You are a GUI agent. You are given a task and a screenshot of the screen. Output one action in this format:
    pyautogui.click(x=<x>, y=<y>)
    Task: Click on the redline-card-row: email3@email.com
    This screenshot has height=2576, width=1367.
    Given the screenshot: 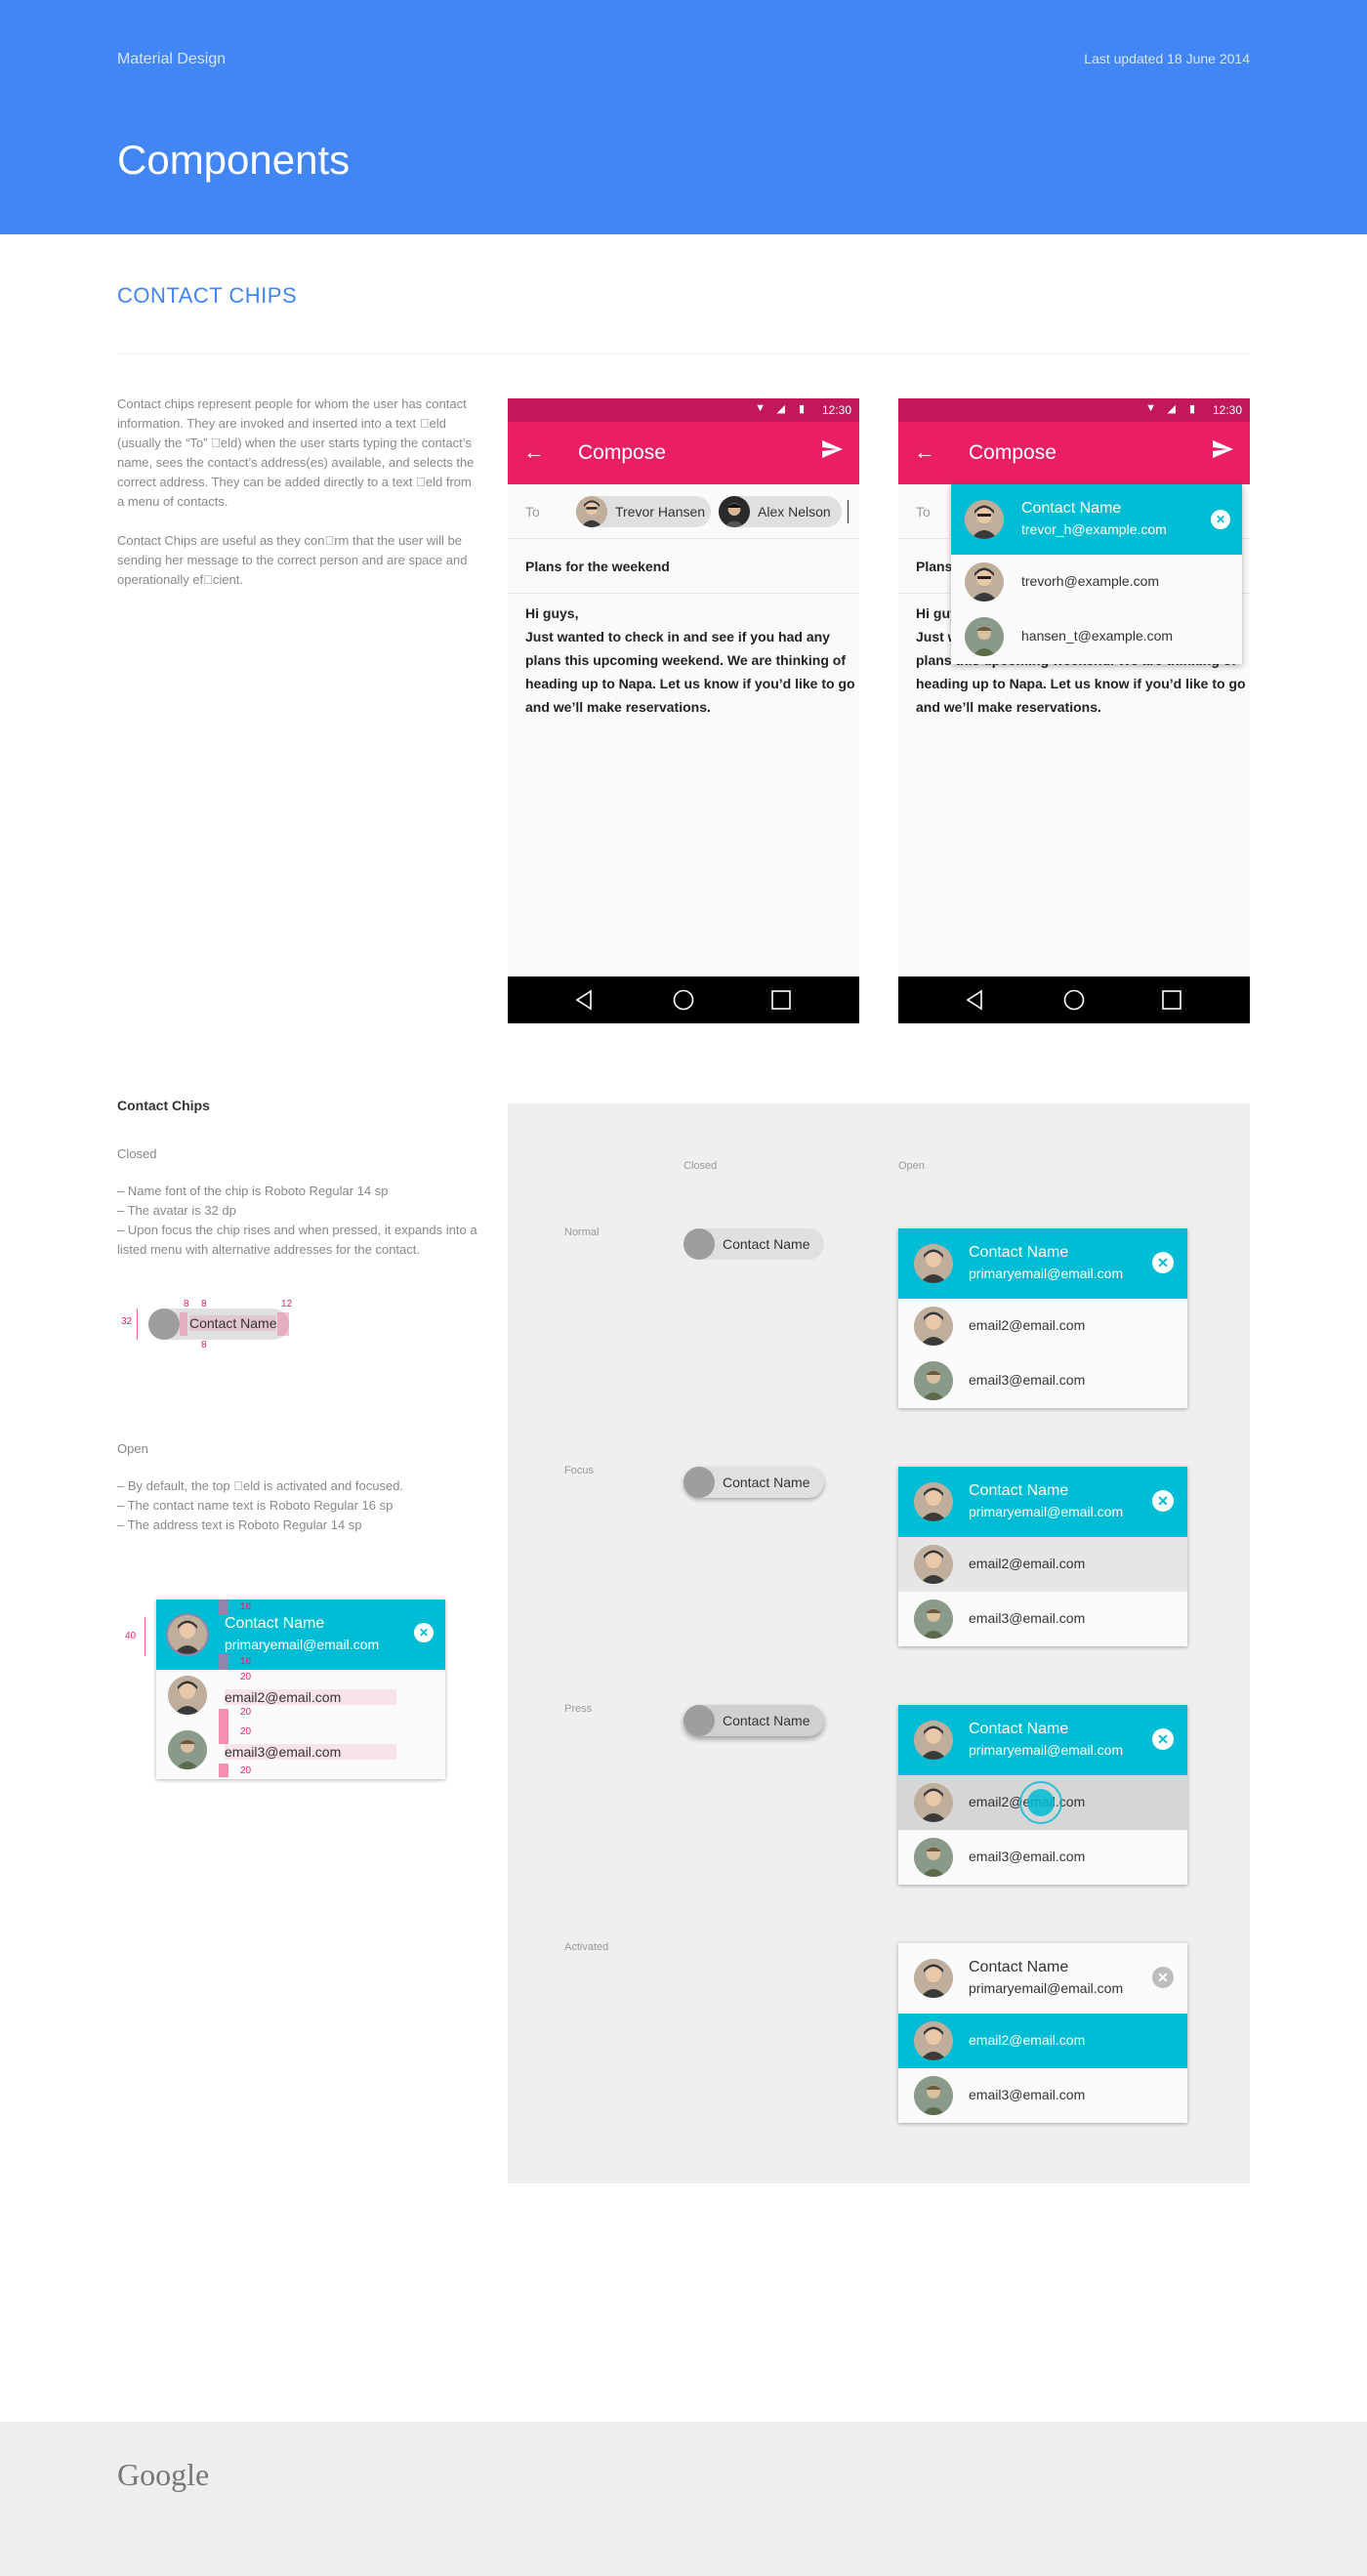 What is the action you would take?
    pyautogui.click(x=310, y=1752)
    